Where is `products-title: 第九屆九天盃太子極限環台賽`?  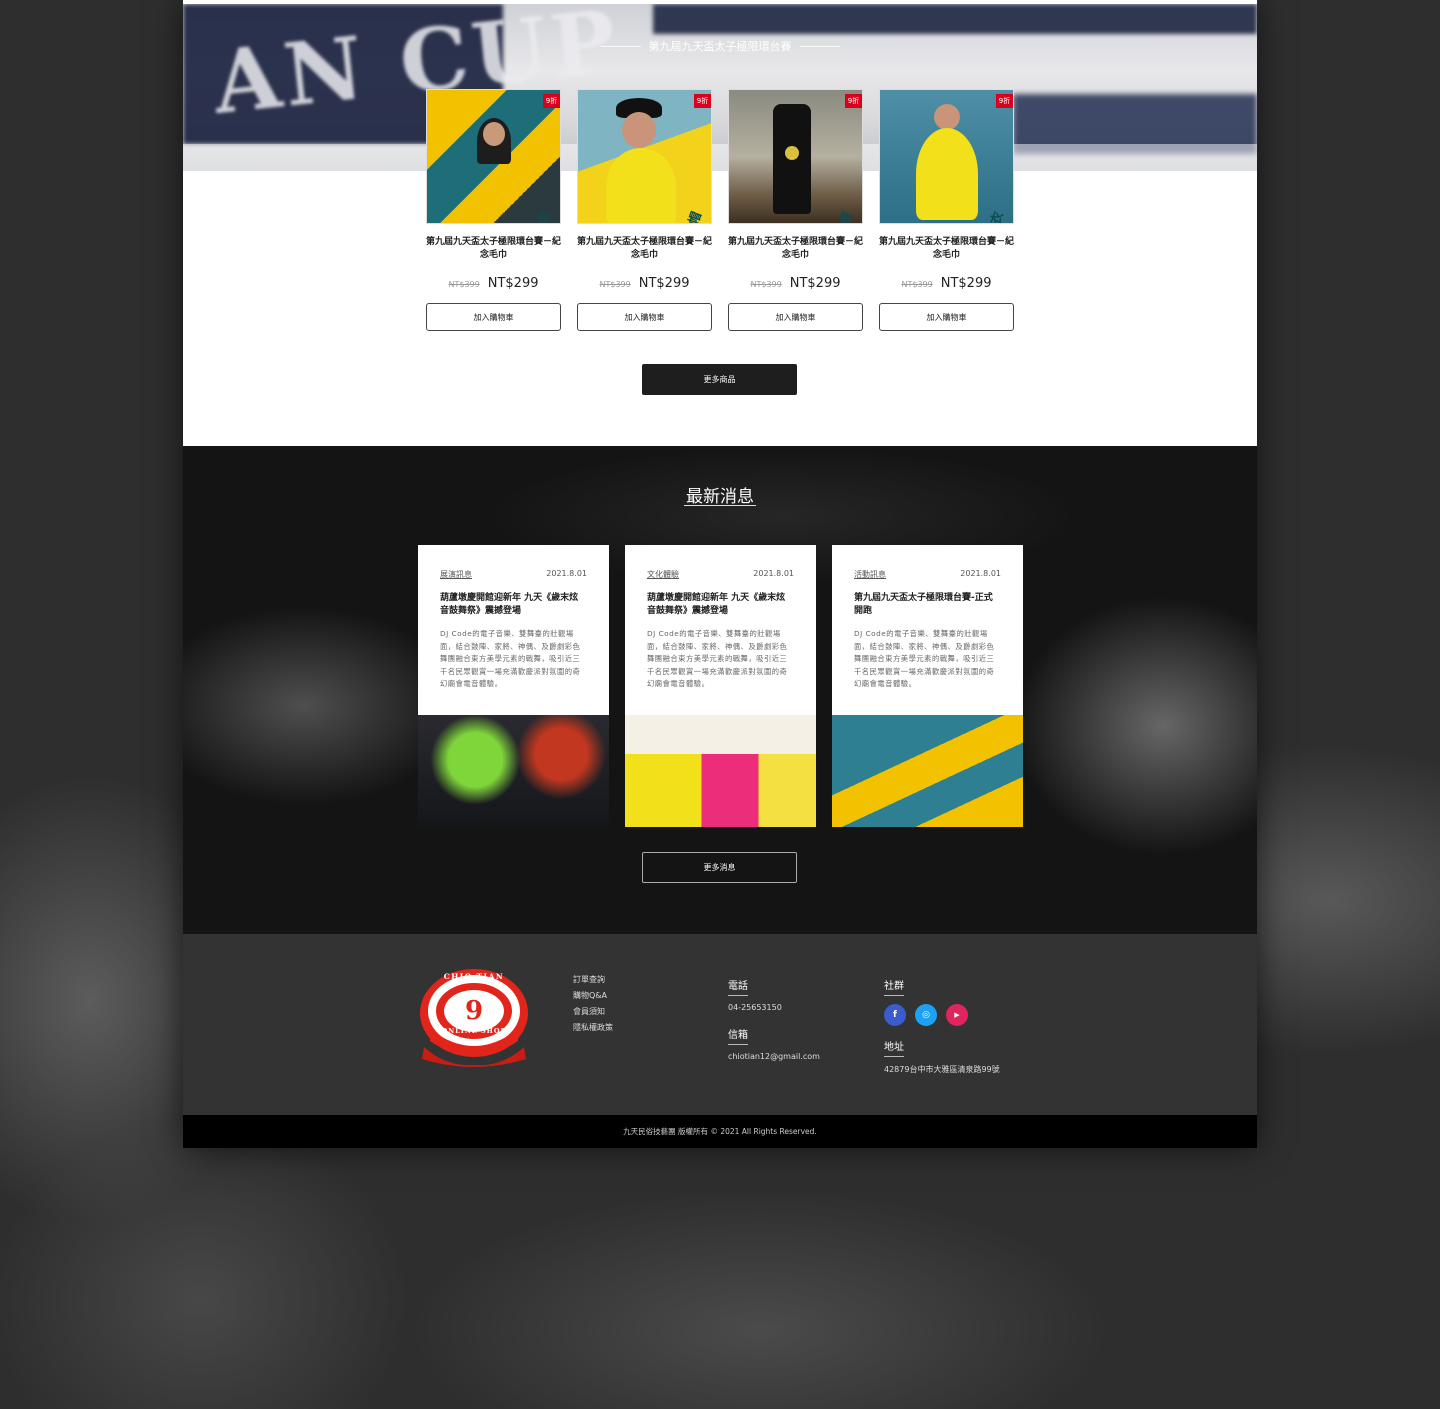 products-title: 第九屆九天盃太子極限環台賽 is located at coordinates (720, 46).